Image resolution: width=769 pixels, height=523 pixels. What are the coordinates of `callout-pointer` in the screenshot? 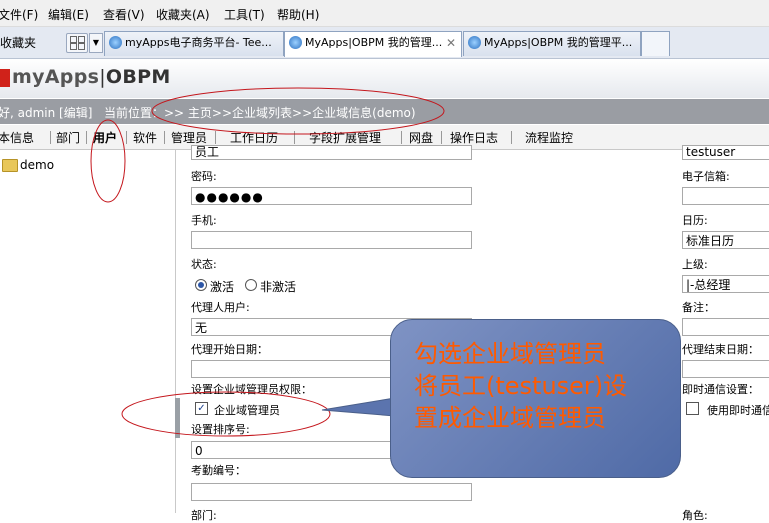 It's located at (358, 407).